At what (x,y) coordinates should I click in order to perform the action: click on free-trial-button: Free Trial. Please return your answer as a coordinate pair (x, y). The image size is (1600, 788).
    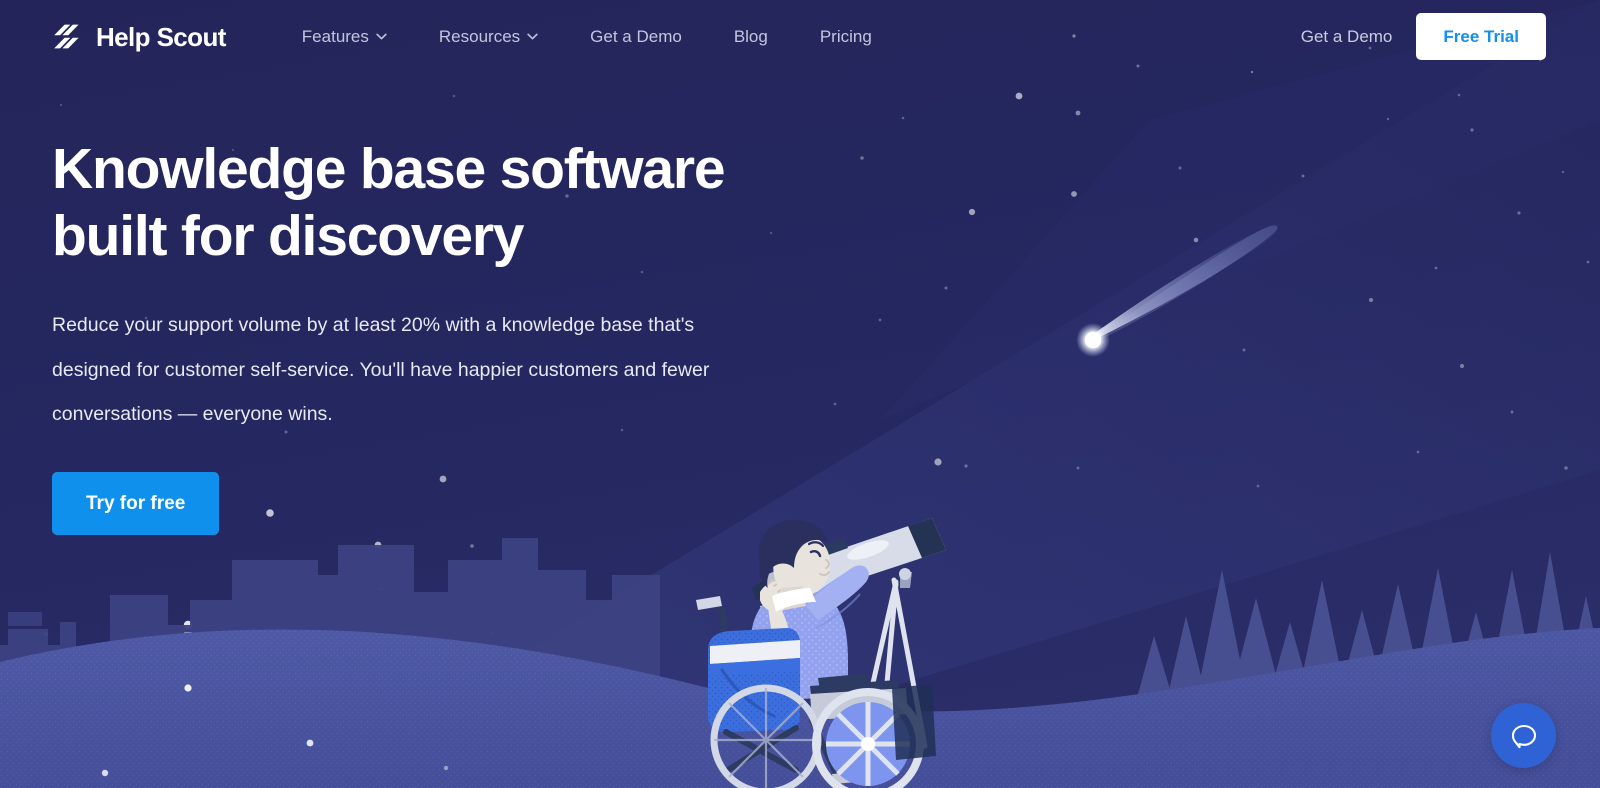
    Looking at the image, I should click on (1481, 36).